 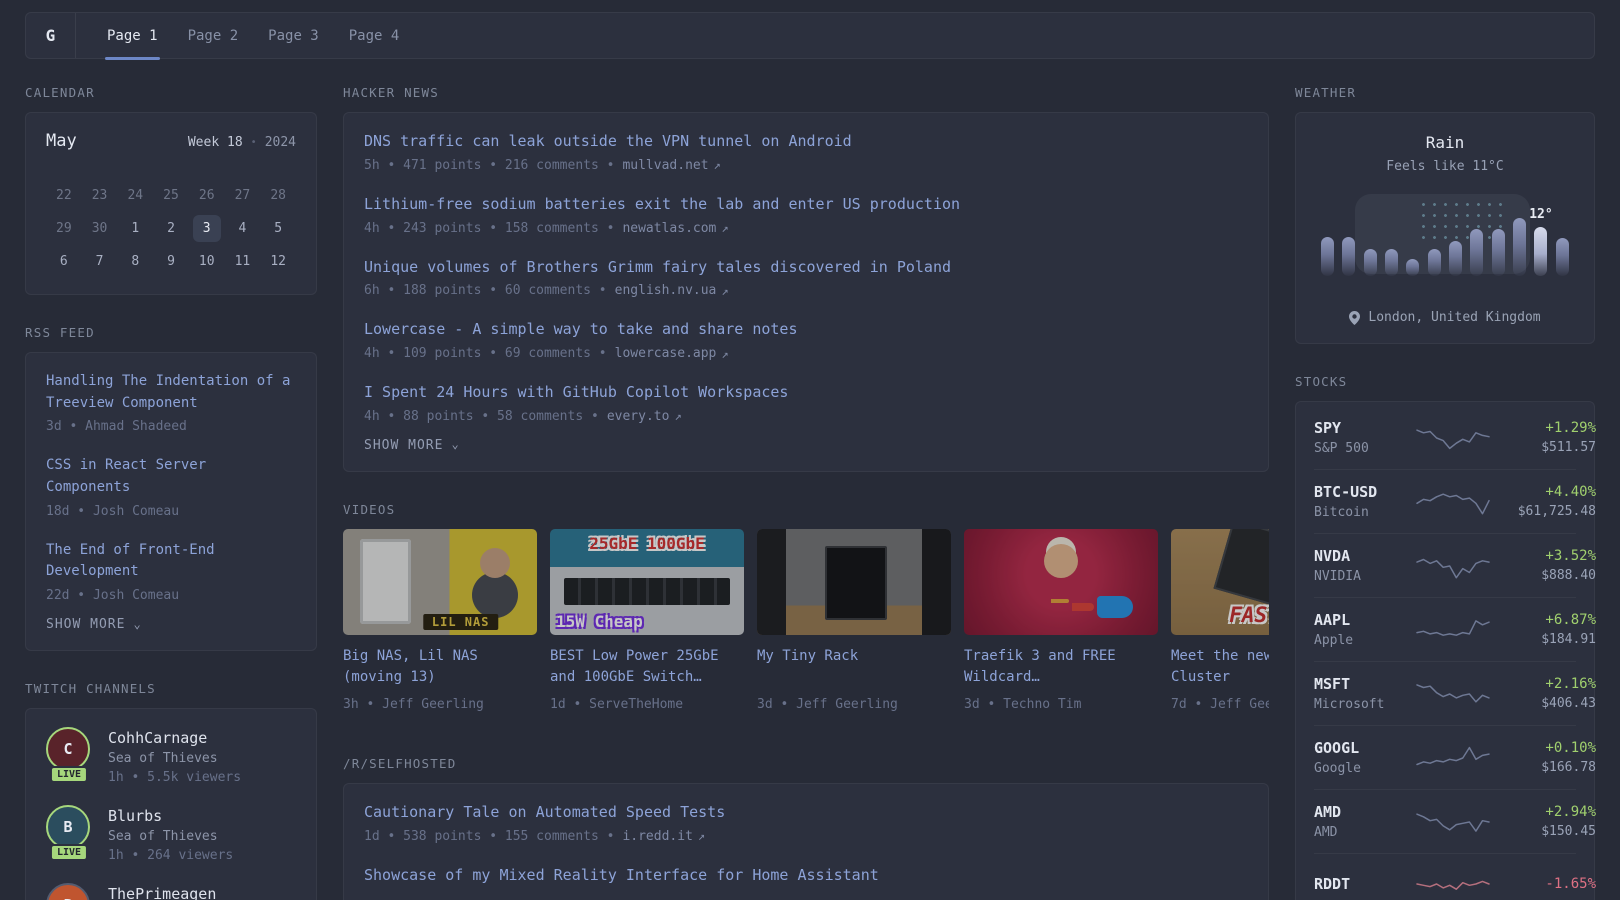 What do you see at coordinates (51, 35) in the screenshot?
I see `logo: G` at bounding box center [51, 35].